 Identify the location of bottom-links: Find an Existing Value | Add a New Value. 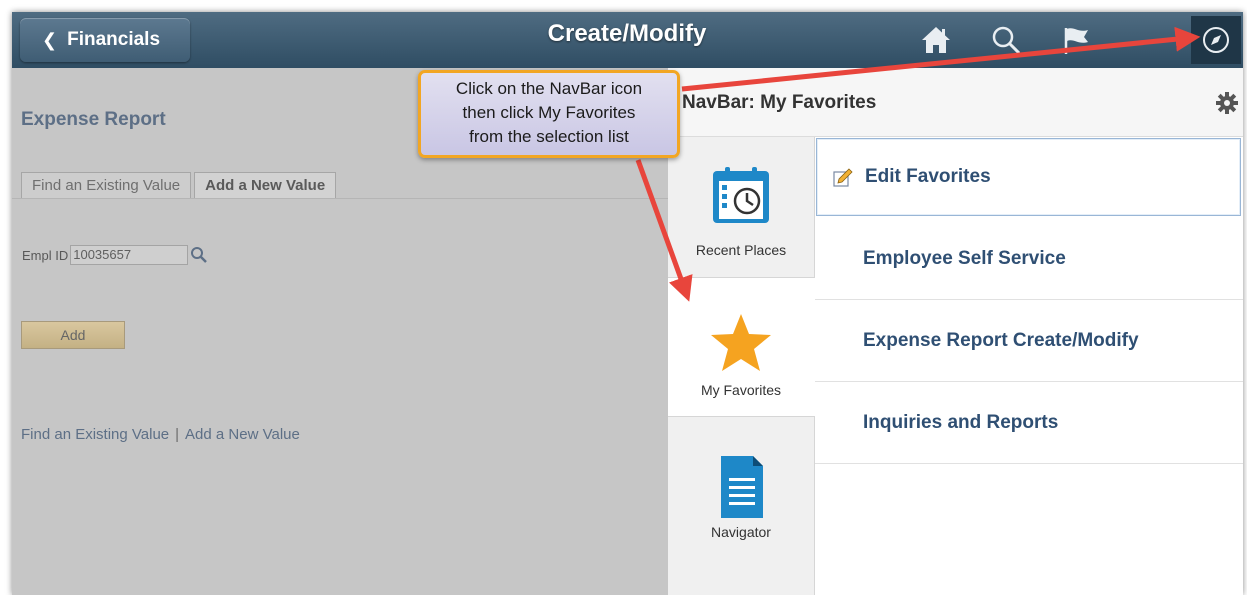
(160, 434).